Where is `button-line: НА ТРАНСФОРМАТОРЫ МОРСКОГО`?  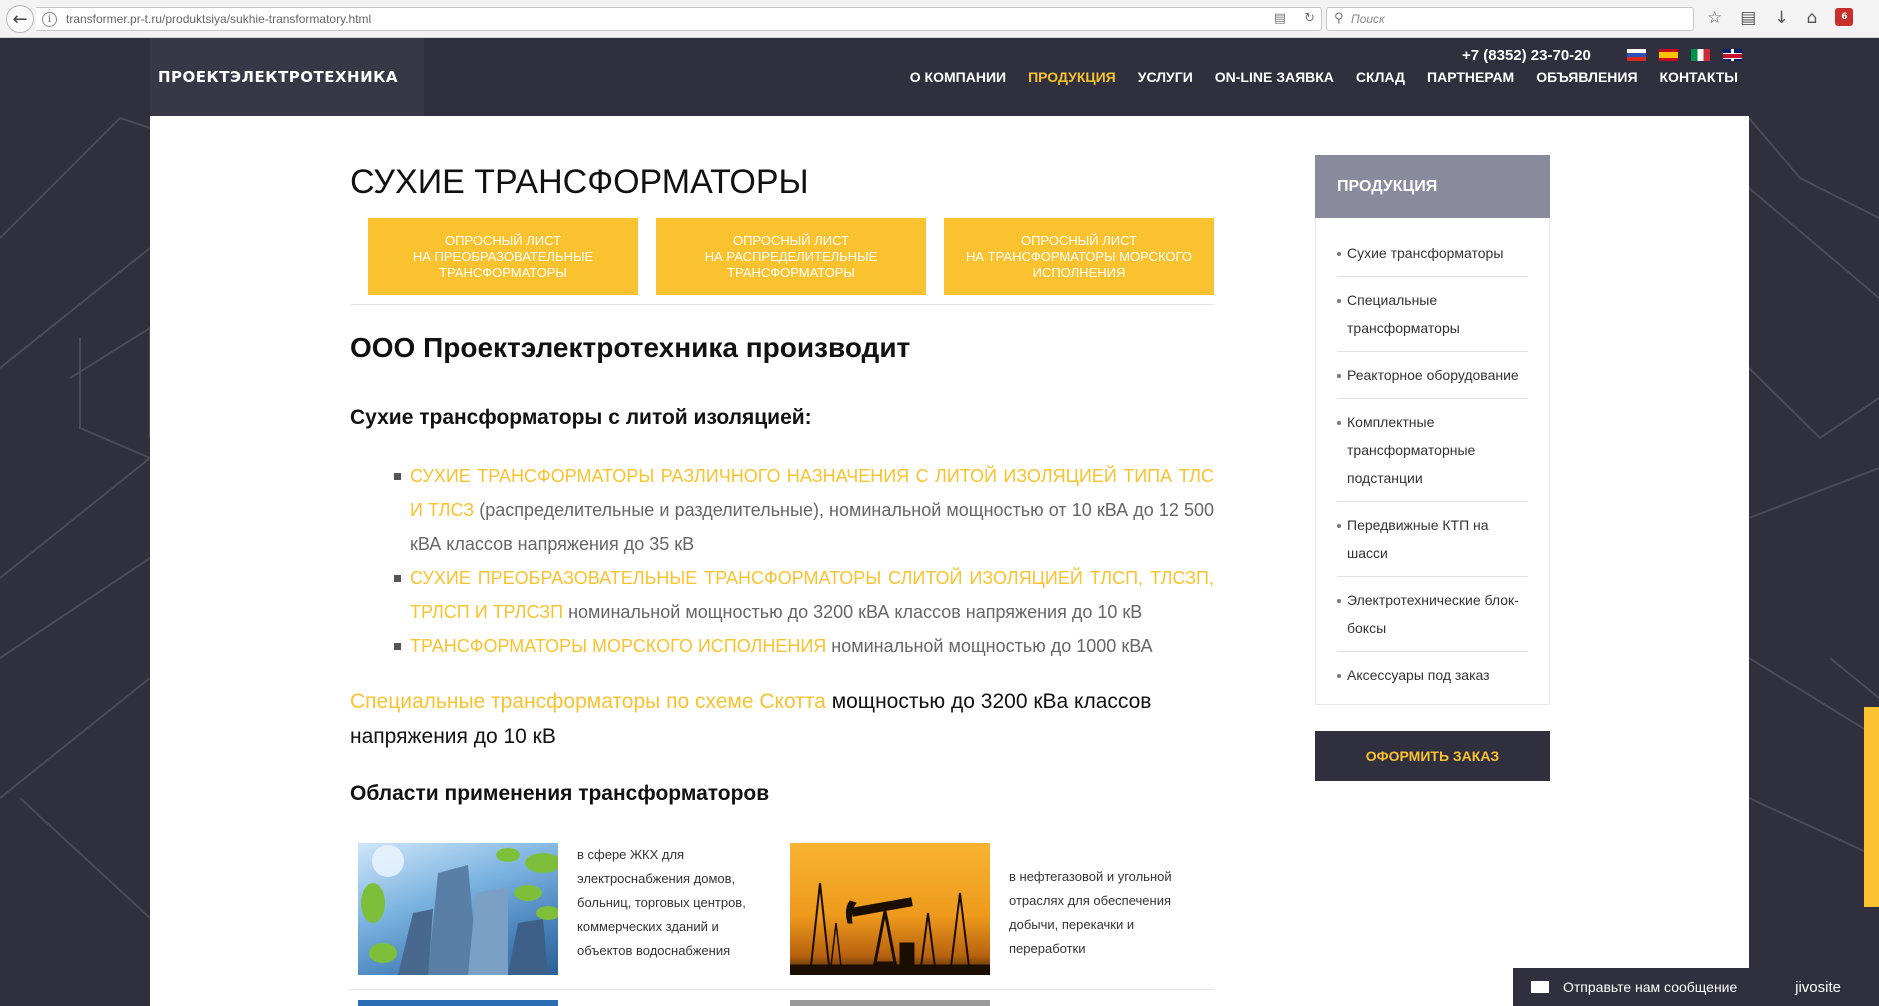
button-line: НА ТРАНСФОРМАТОРЫ МОРСКОГО is located at coordinates (1079, 256).